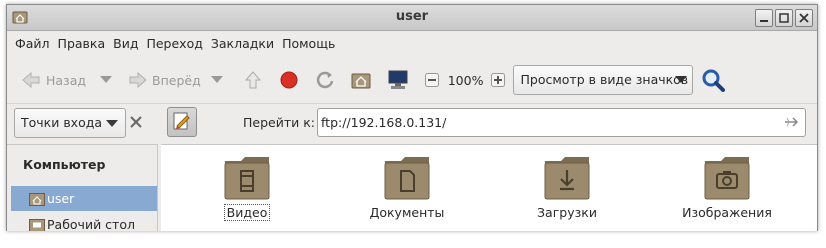  I want to click on sidebar-heading: Компьютер, so click(64, 164).